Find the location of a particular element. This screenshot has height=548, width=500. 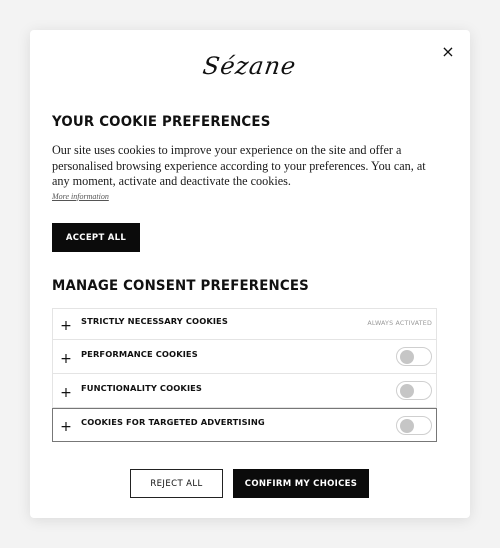

modal-title: YOUR COOKIE PREFERENCES is located at coordinates (161, 122).